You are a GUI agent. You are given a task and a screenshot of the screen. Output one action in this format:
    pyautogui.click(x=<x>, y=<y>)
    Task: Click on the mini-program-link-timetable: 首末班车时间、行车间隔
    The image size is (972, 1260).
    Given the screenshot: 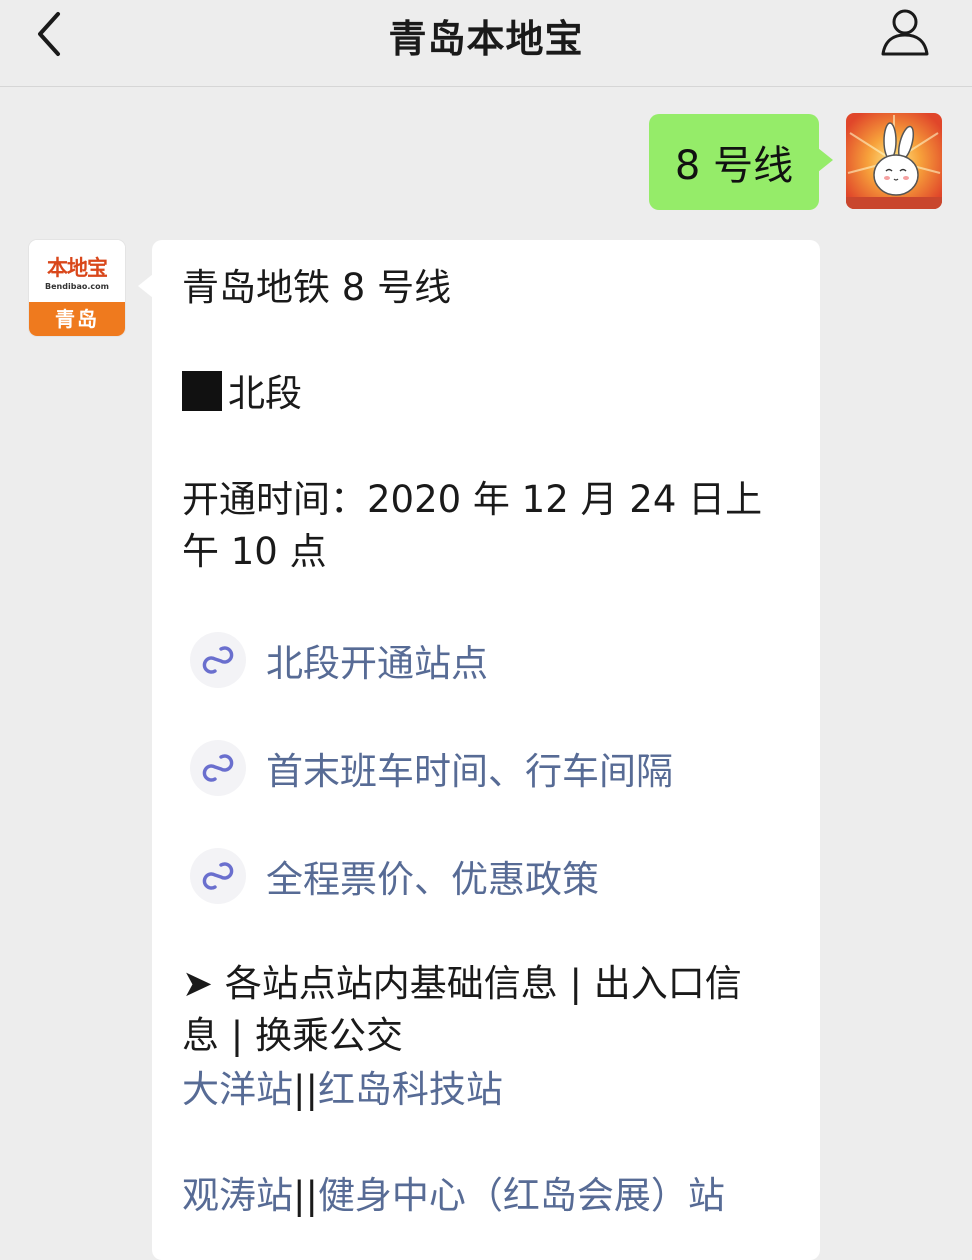 What is the action you would take?
    pyautogui.click(x=431, y=768)
    